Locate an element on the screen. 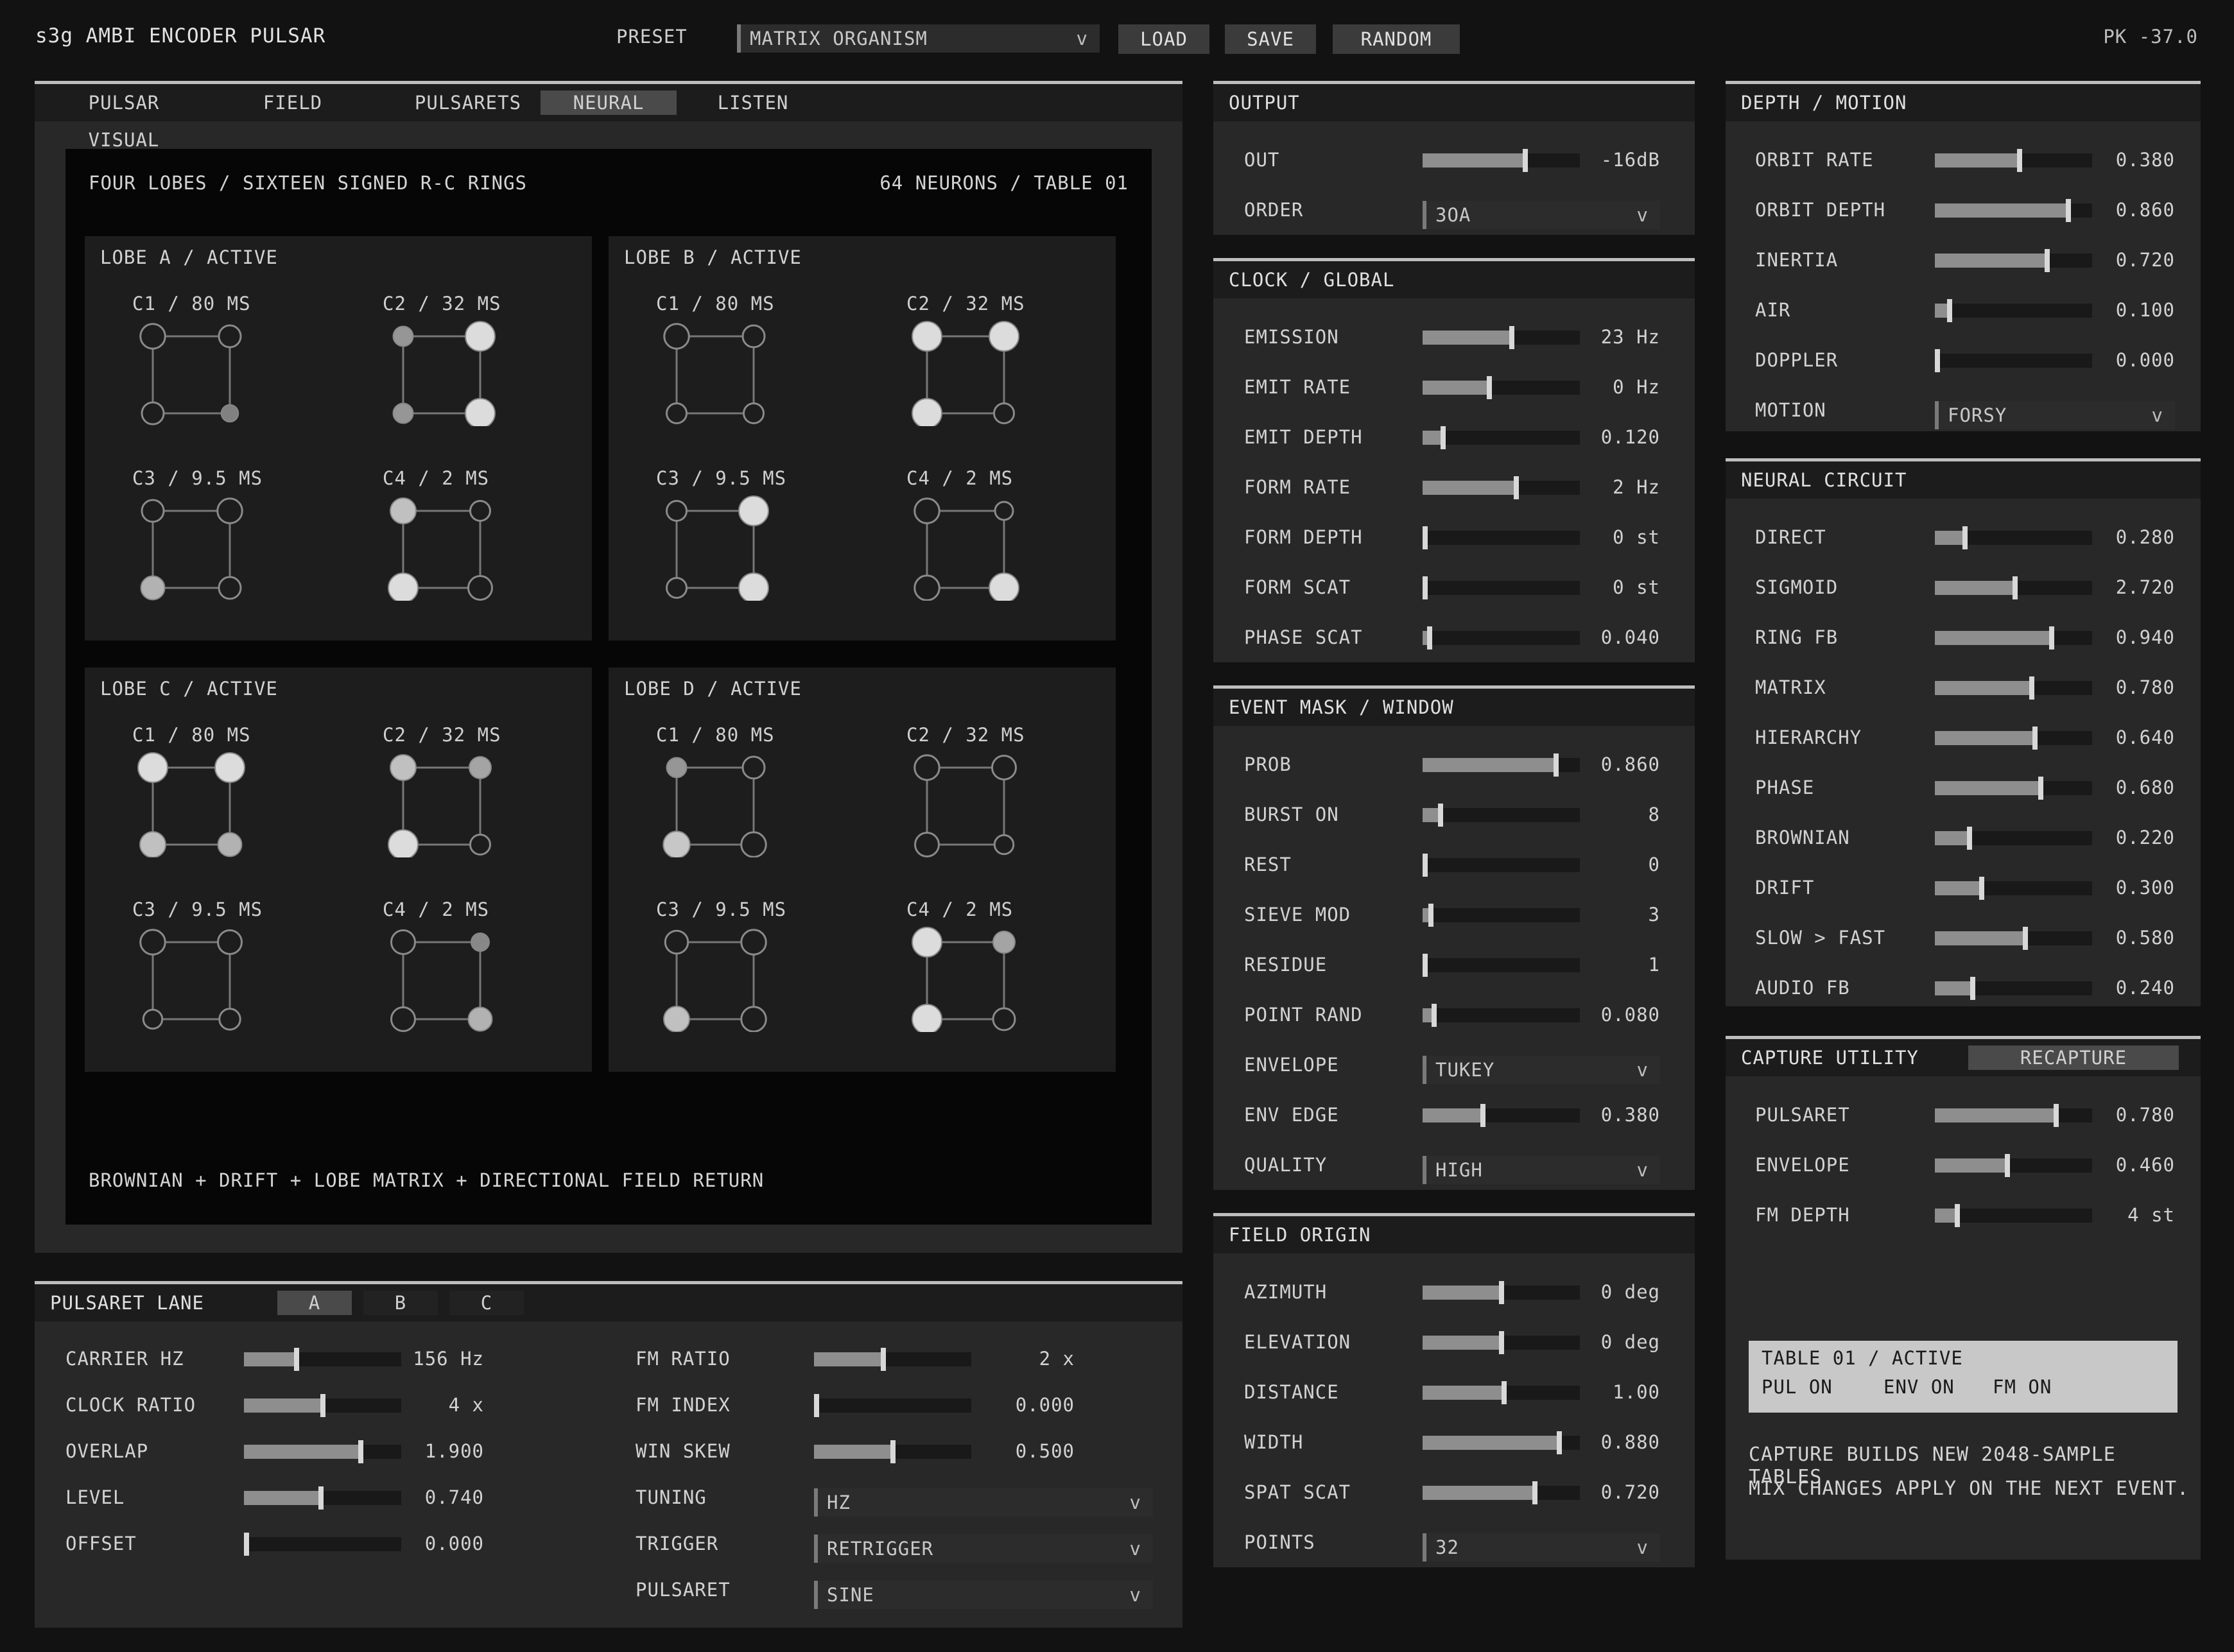 This screenshot has width=2234, height=1652. slider-env-edge is located at coordinates (1501, 1115).